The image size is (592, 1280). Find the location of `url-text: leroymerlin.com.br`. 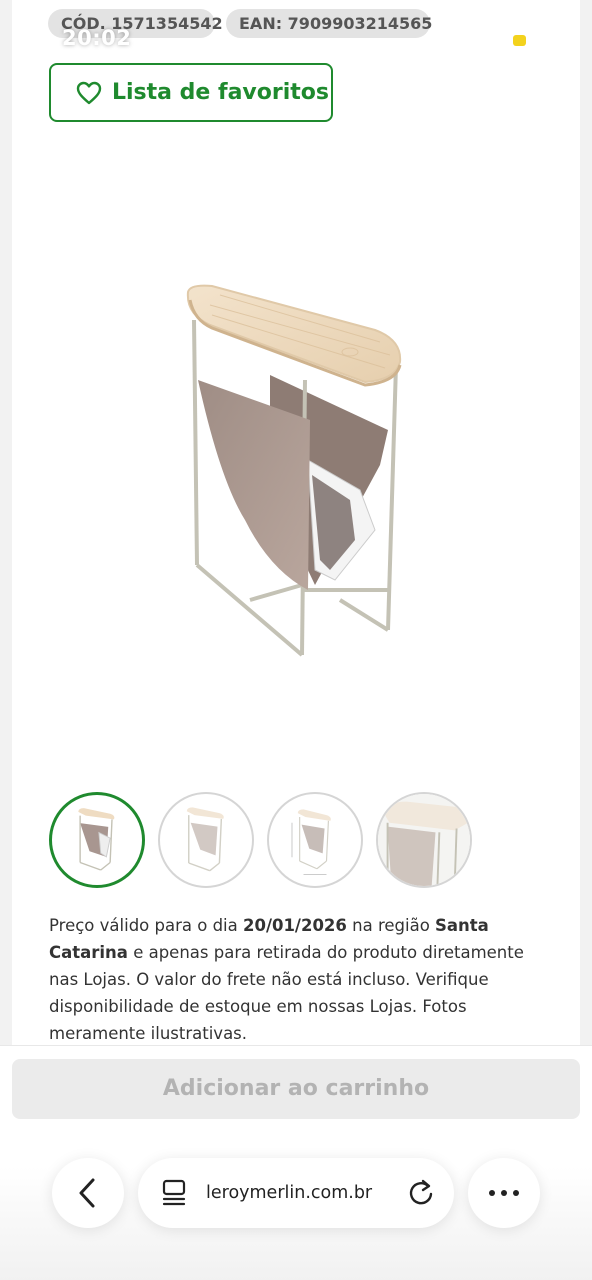

url-text: leroymerlin.com.br is located at coordinates (289, 1193).